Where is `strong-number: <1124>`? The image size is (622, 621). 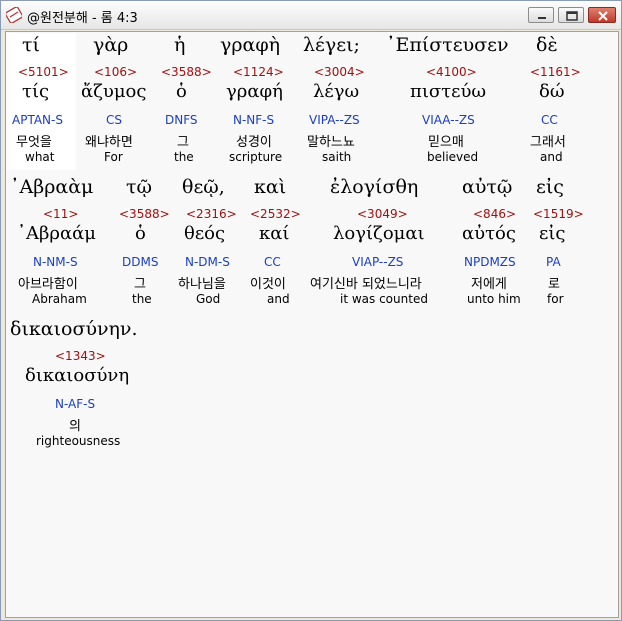 strong-number: <1124> is located at coordinates (258, 72).